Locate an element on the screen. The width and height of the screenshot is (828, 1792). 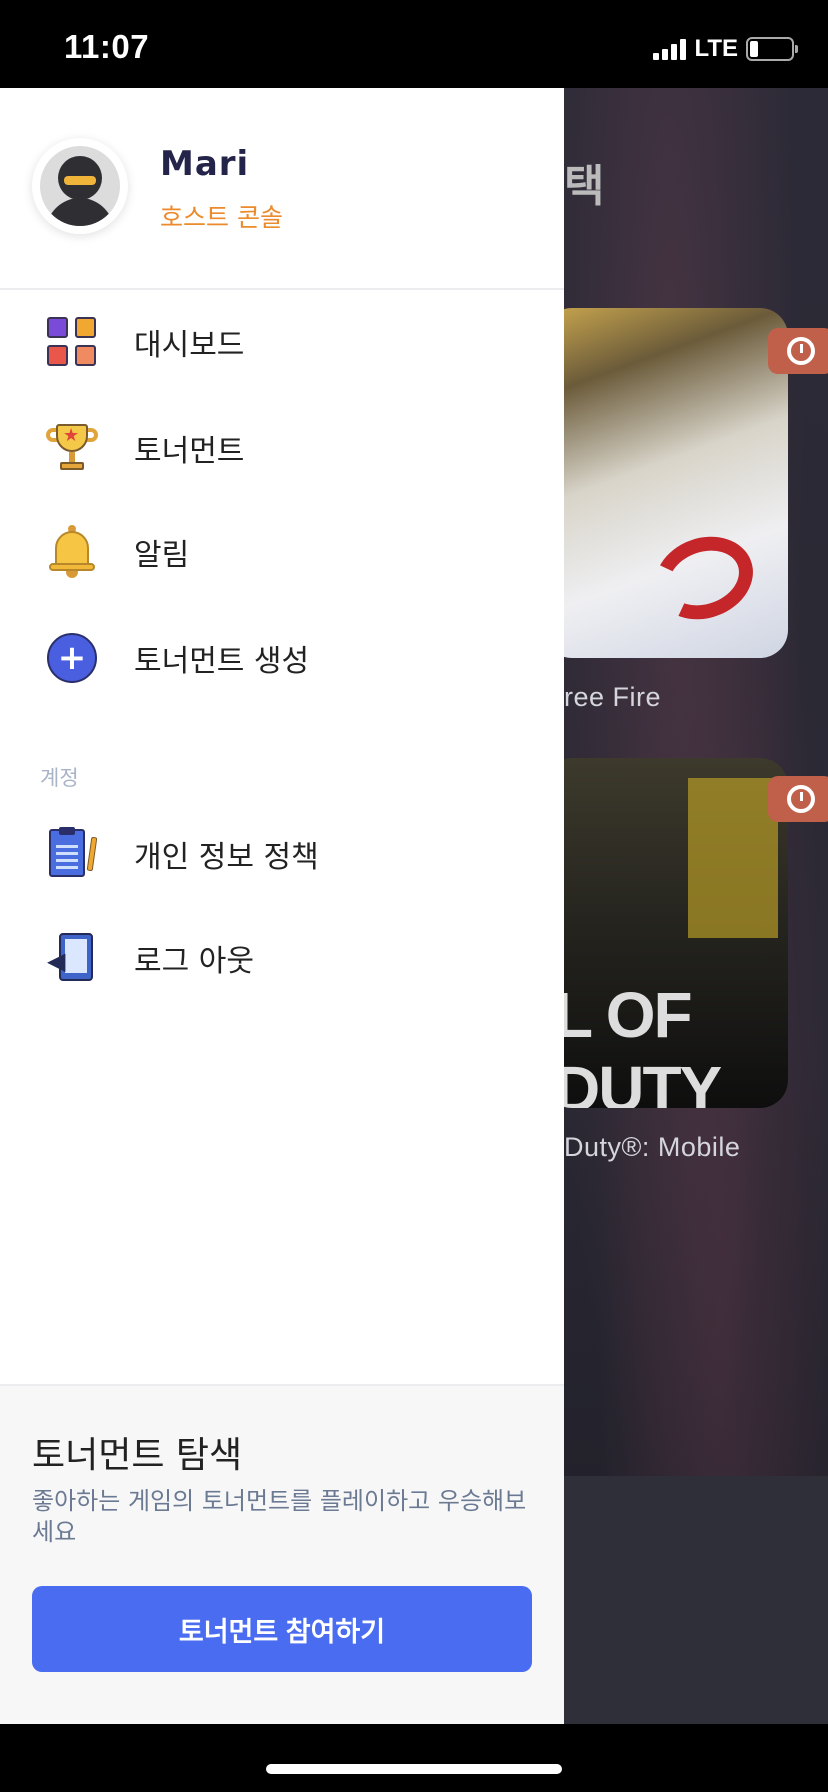
background-heading: 택 is located at coordinates (584, 186).